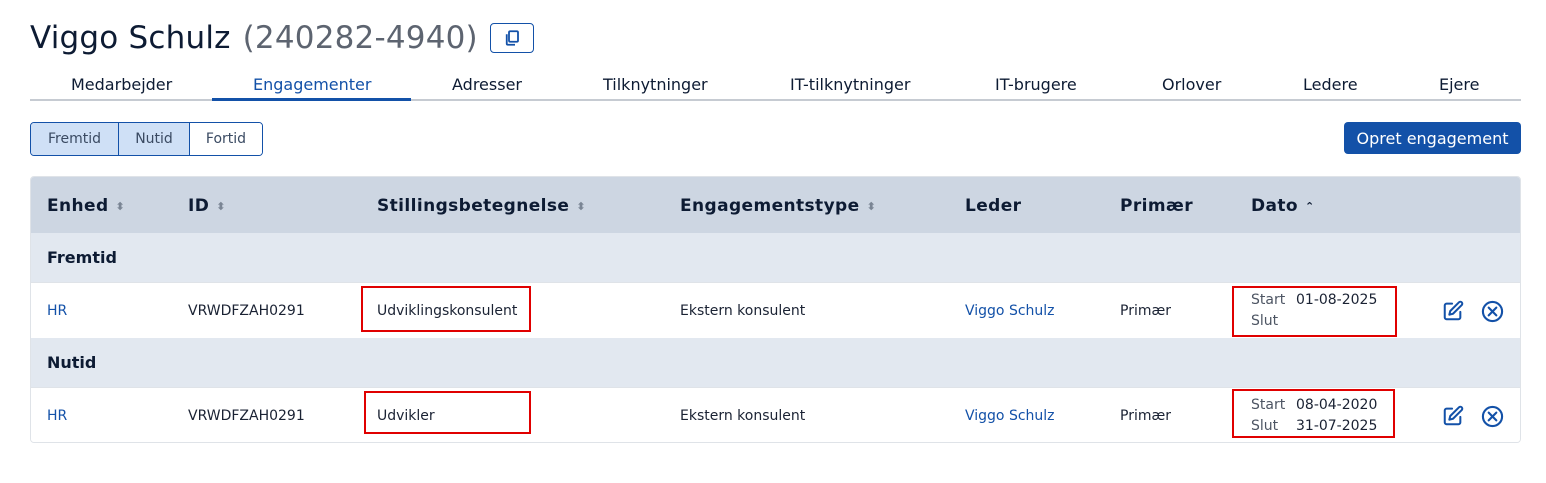  I want to click on column-label: Engagementstype, so click(770, 206).